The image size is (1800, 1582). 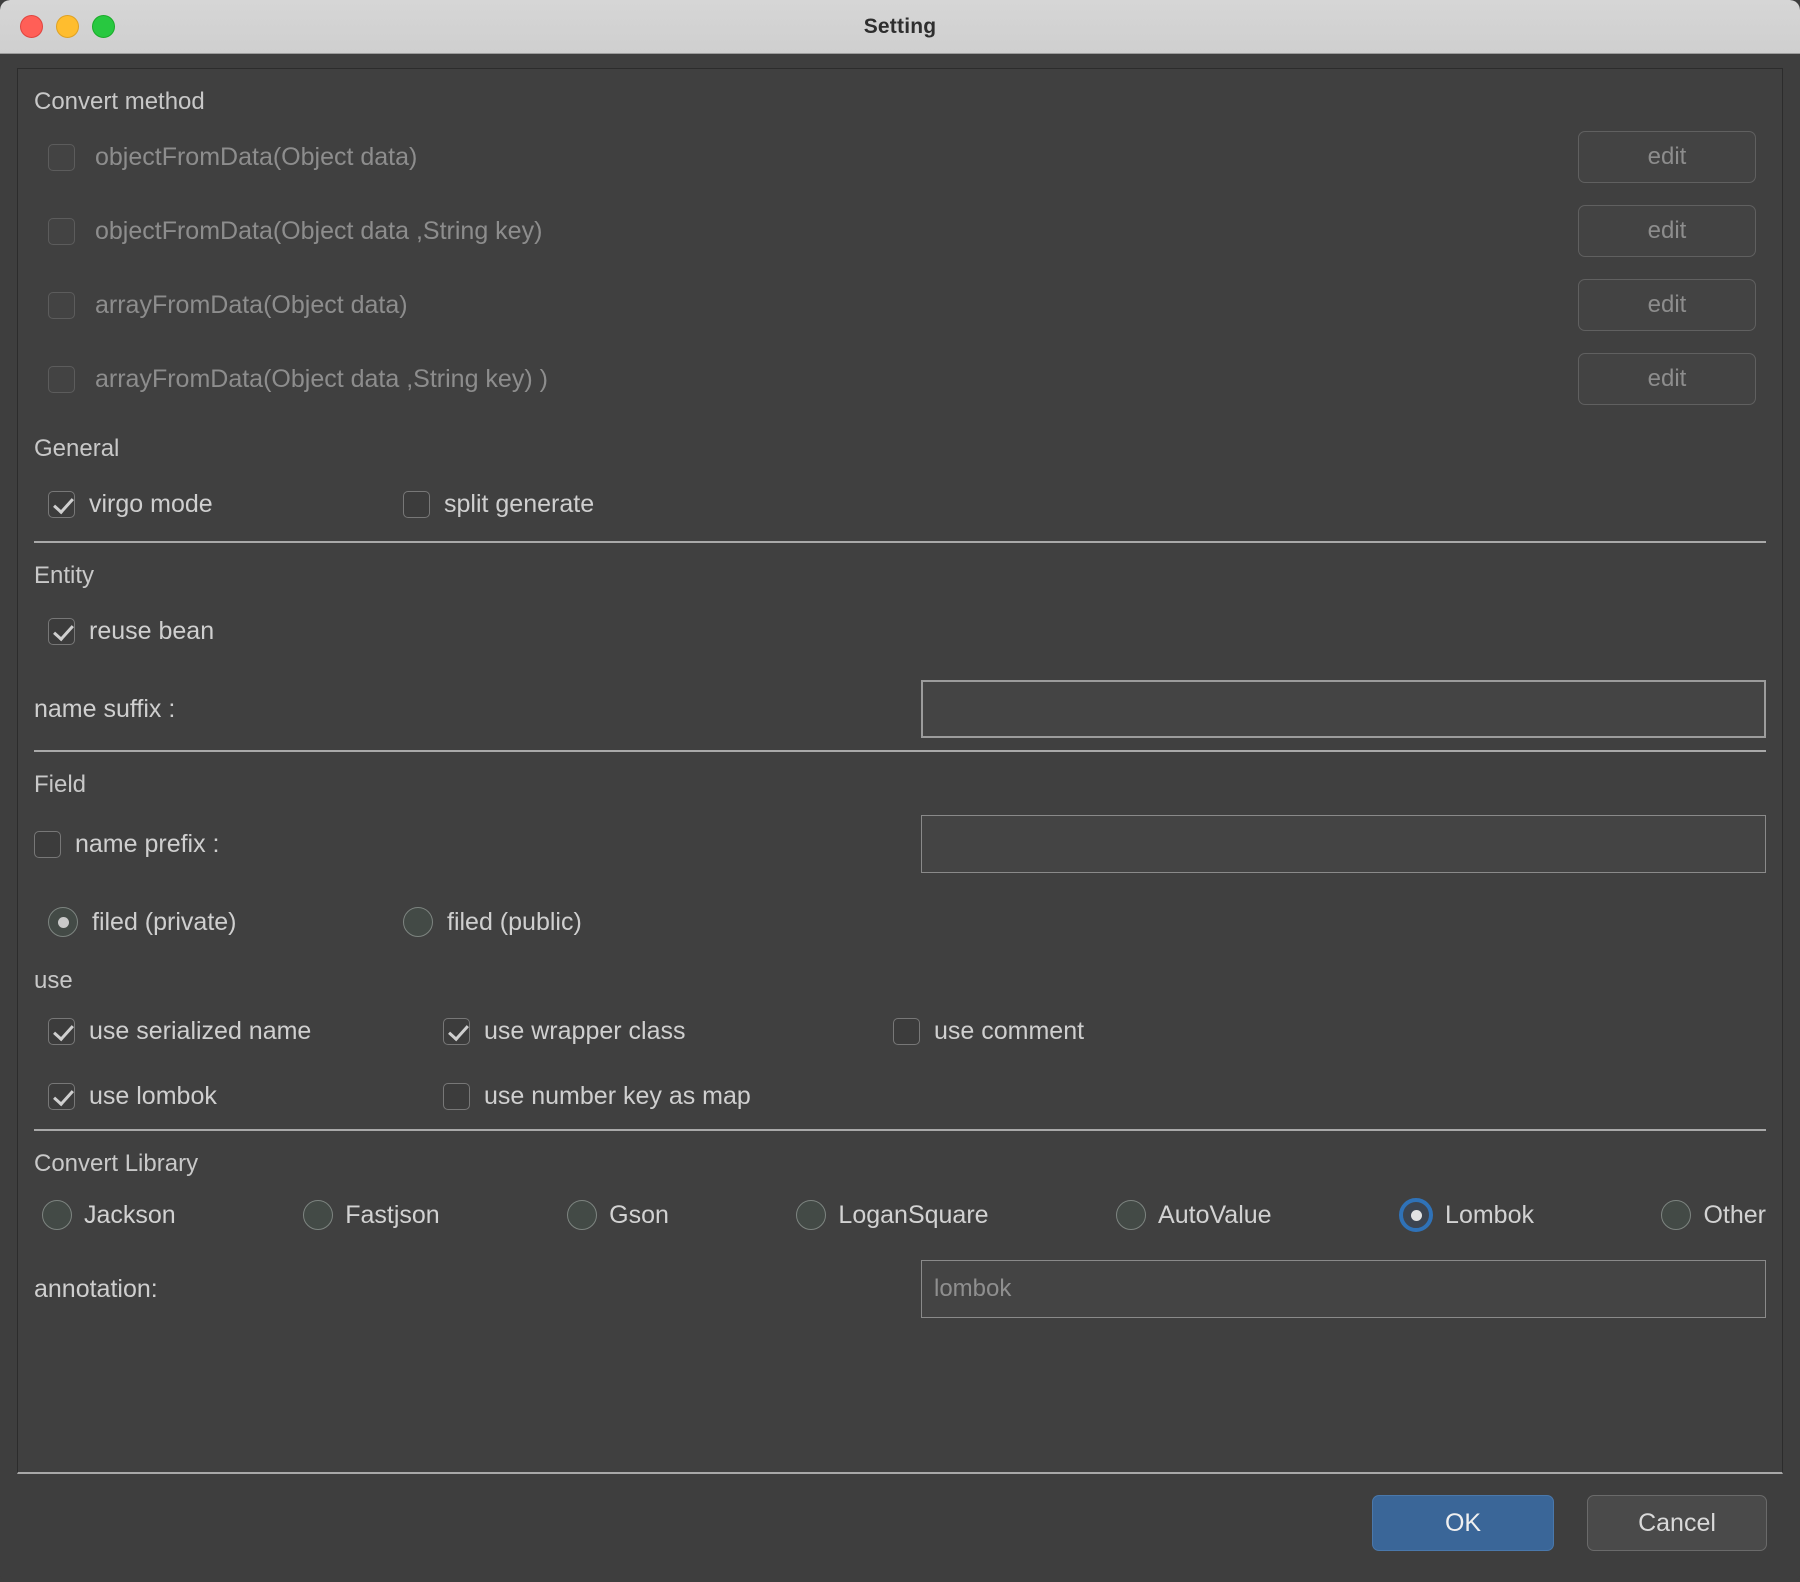 I want to click on checkbox-virgo-mode-label: virgo mode, so click(x=151, y=503).